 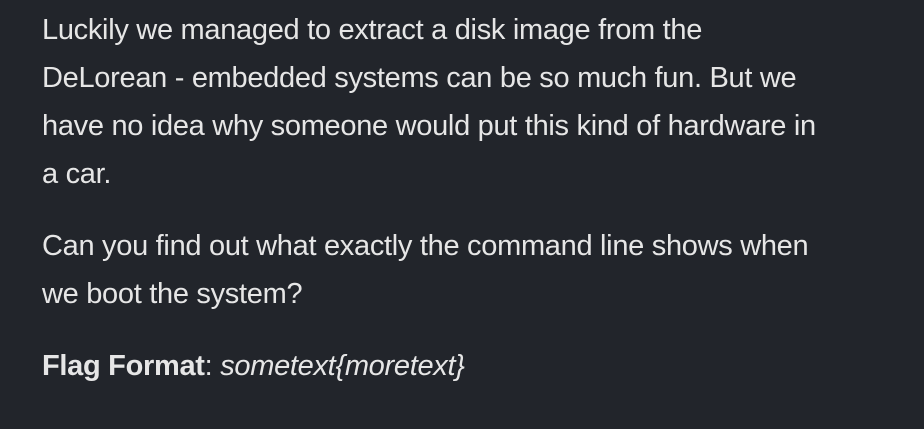 I want to click on flag-format-label: Flag Format, so click(x=123, y=366).